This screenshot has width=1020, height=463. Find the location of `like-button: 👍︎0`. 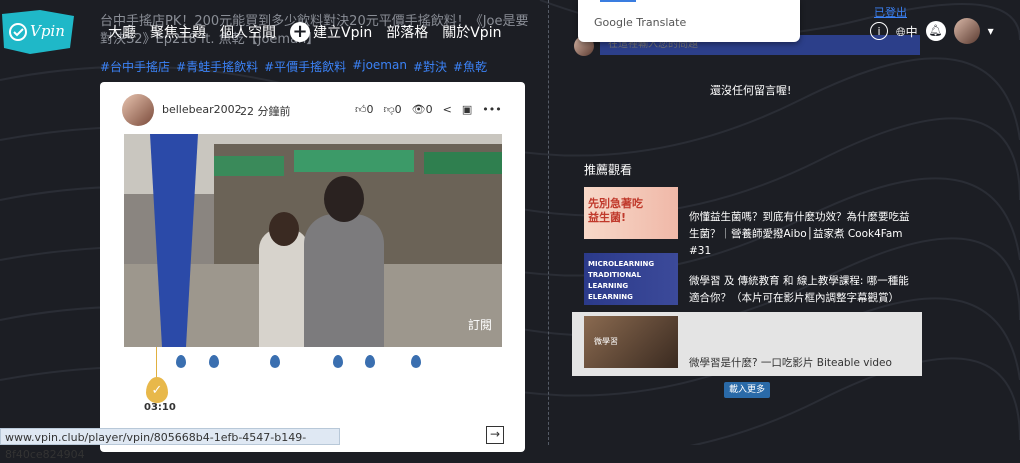

like-button: 👍︎0 is located at coordinates (364, 109).